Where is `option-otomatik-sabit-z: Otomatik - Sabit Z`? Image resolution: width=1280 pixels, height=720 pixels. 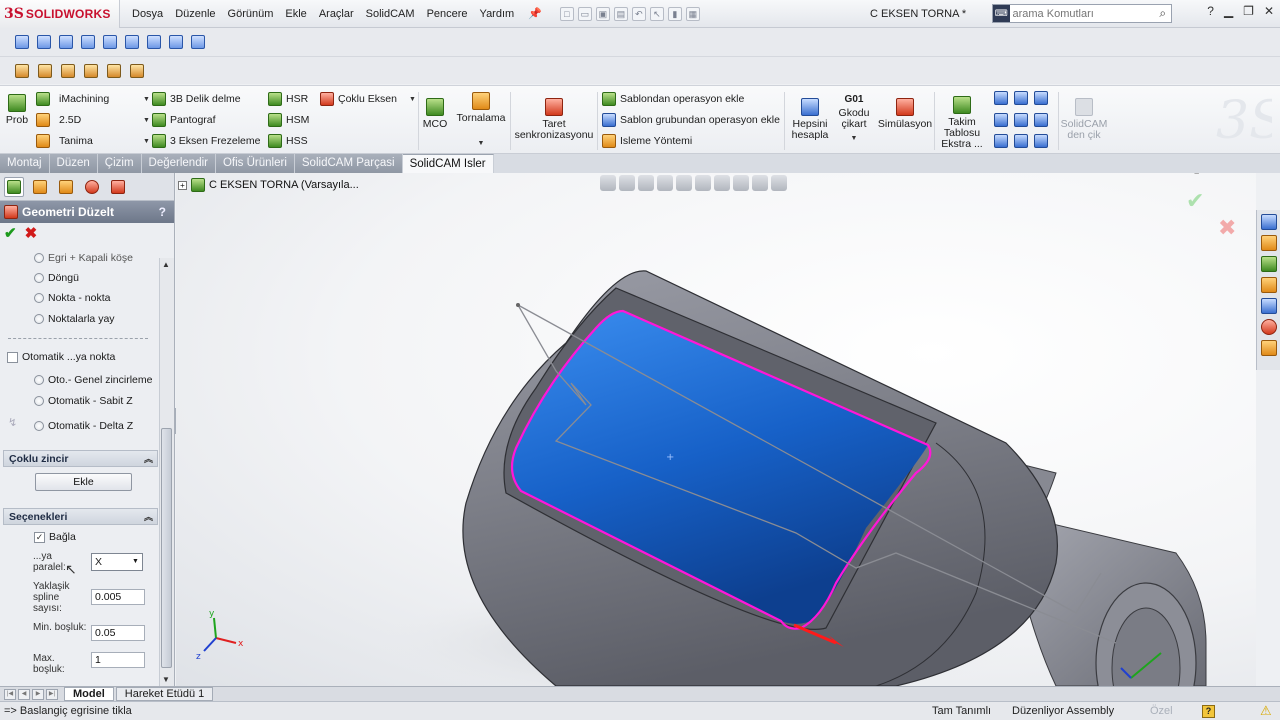
option-otomatik-sabit-z: Otomatik - Sabit Z is located at coordinates (83, 401).